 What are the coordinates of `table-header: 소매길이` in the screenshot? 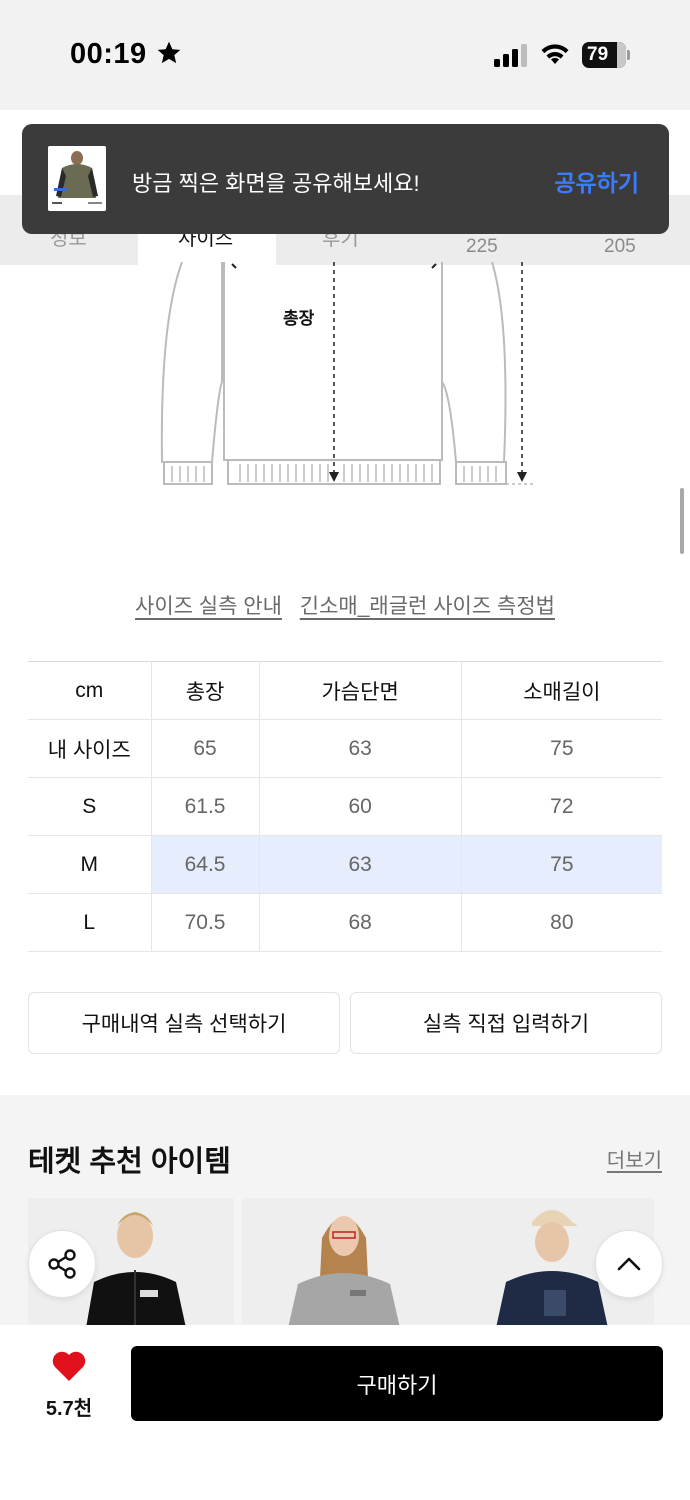 It's located at (561, 690).